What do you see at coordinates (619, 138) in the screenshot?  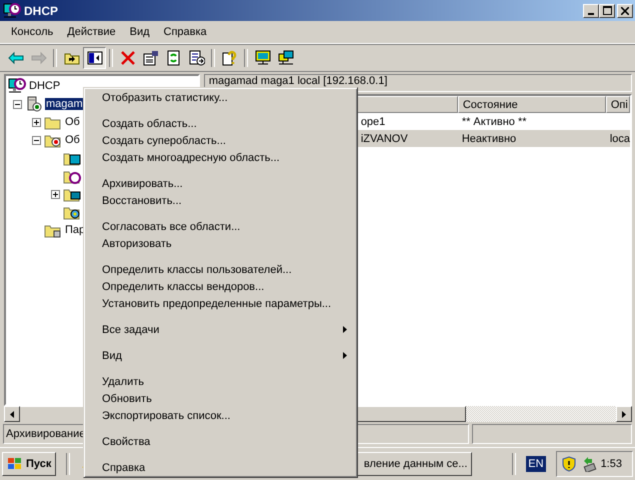 I see `table-cell-text: loca` at bounding box center [619, 138].